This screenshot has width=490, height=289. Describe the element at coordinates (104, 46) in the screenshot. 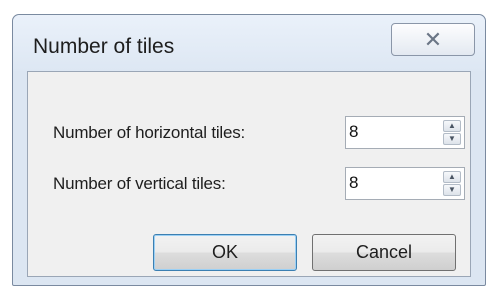

I see `dialog-title: Number of tiles` at that location.